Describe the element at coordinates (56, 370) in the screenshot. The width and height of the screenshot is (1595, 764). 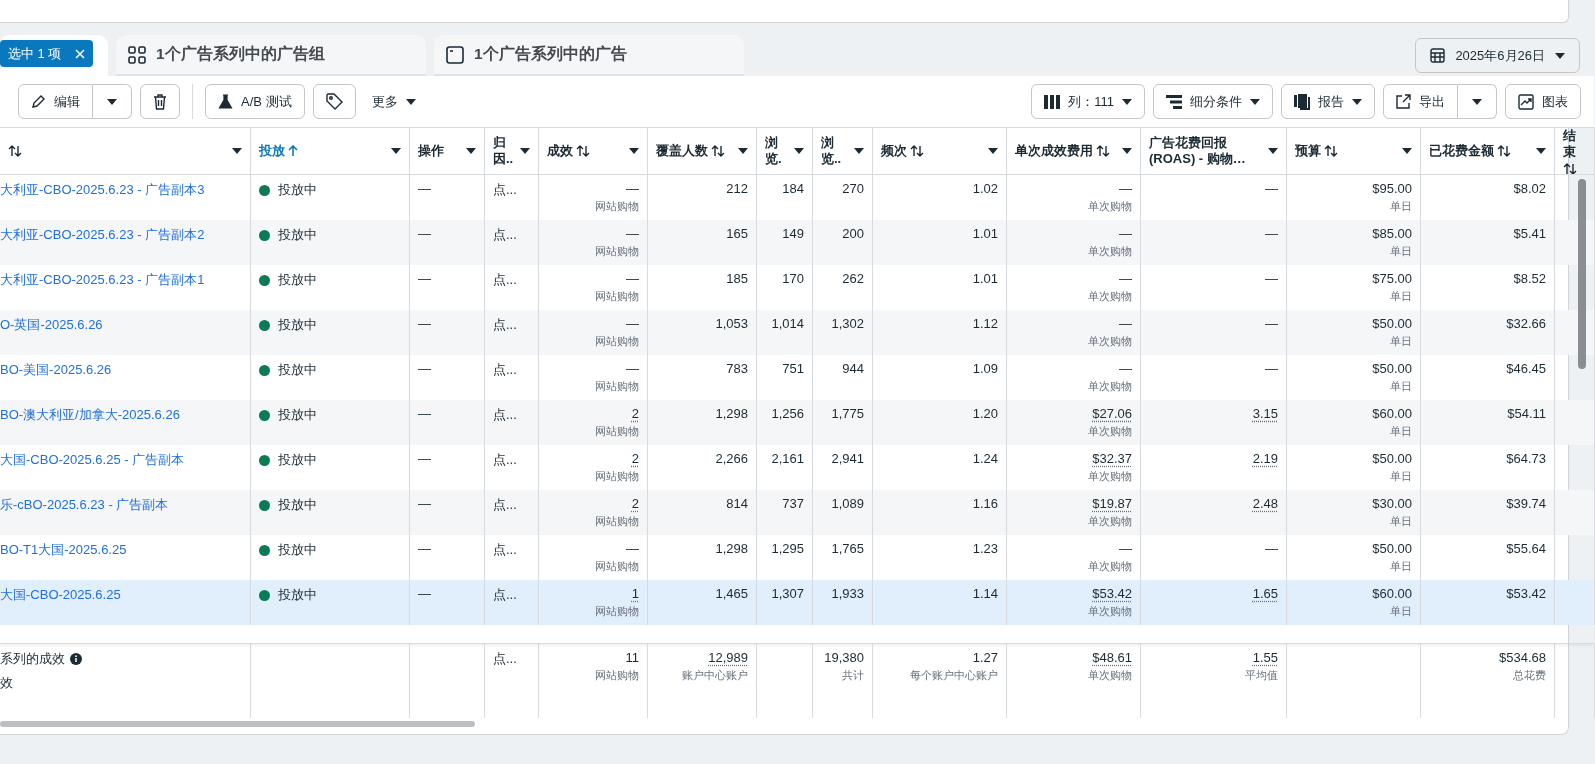
I see `campaign-link: BO-美国-2025.6.26` at that location.